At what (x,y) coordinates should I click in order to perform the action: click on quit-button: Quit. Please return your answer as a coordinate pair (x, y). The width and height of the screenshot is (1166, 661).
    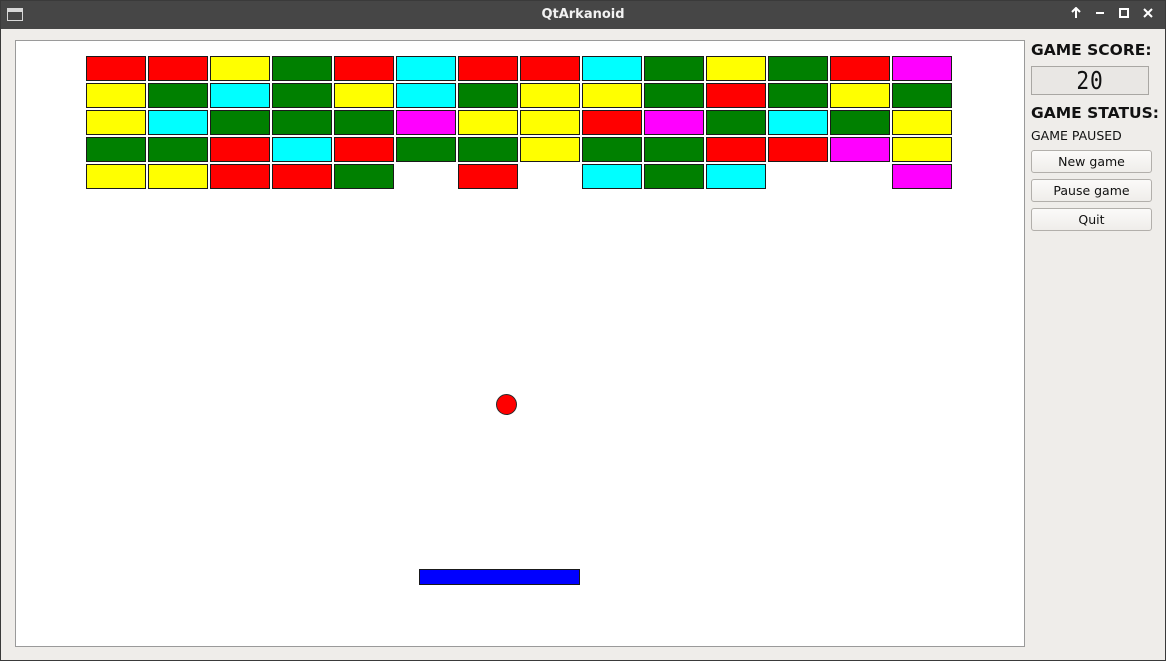
    Looking at the image, I should click on (1091, 219).